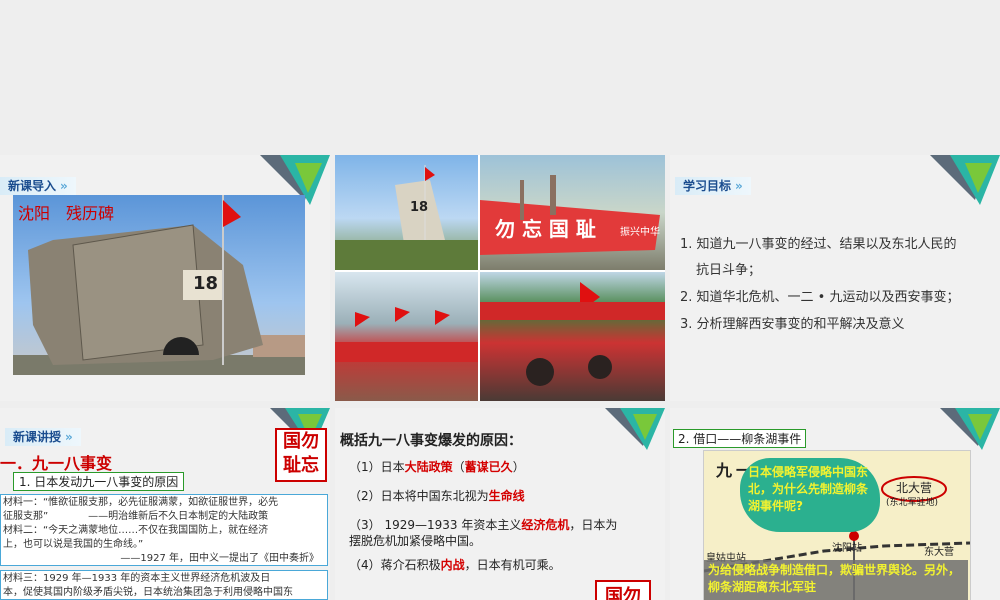 The image size is (1000, 600). Describe the element at coordinates (56, 463) in the screenshot. I see `section-heading: 一．九一八事变` at that location.